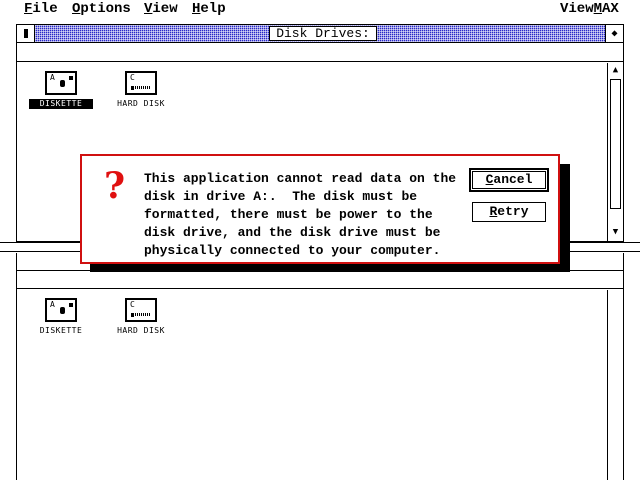 Image resolution: width=640 pixels, height=480 pixels. What do you see at coordinates (320, 9) in the screenshot?
I see `menu-bar: File Options View Help ViewMAX` at bounding box center [320, 9].